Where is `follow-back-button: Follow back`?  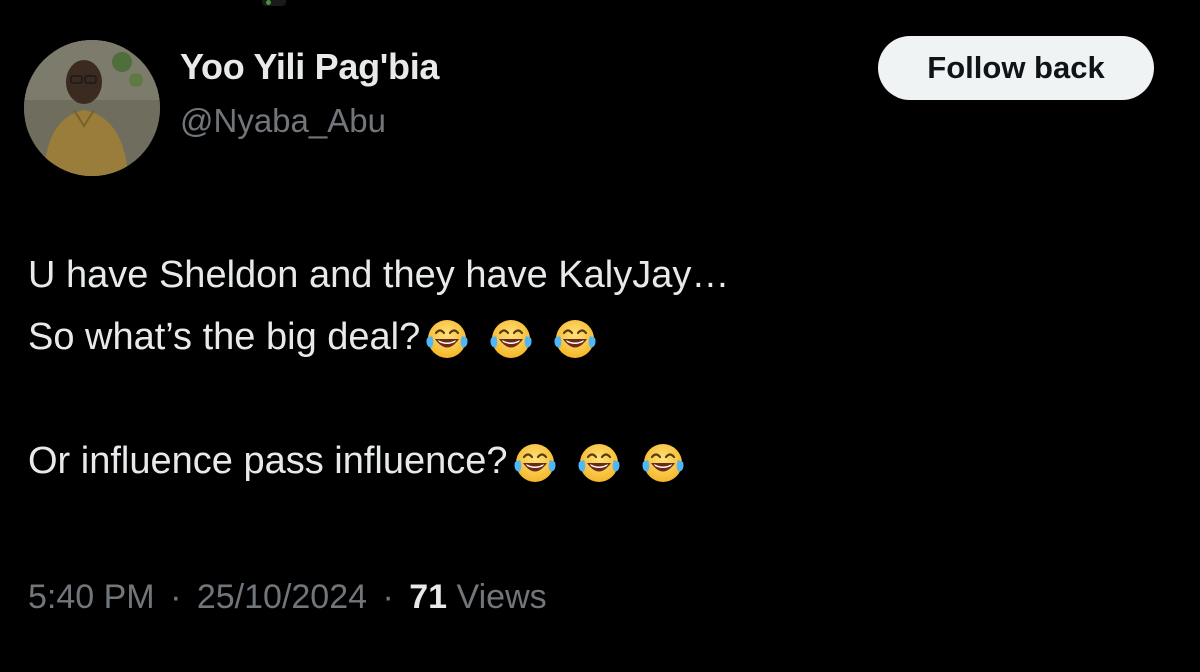
follow-back-button: Follow back is located at coordinates (1016, 68).